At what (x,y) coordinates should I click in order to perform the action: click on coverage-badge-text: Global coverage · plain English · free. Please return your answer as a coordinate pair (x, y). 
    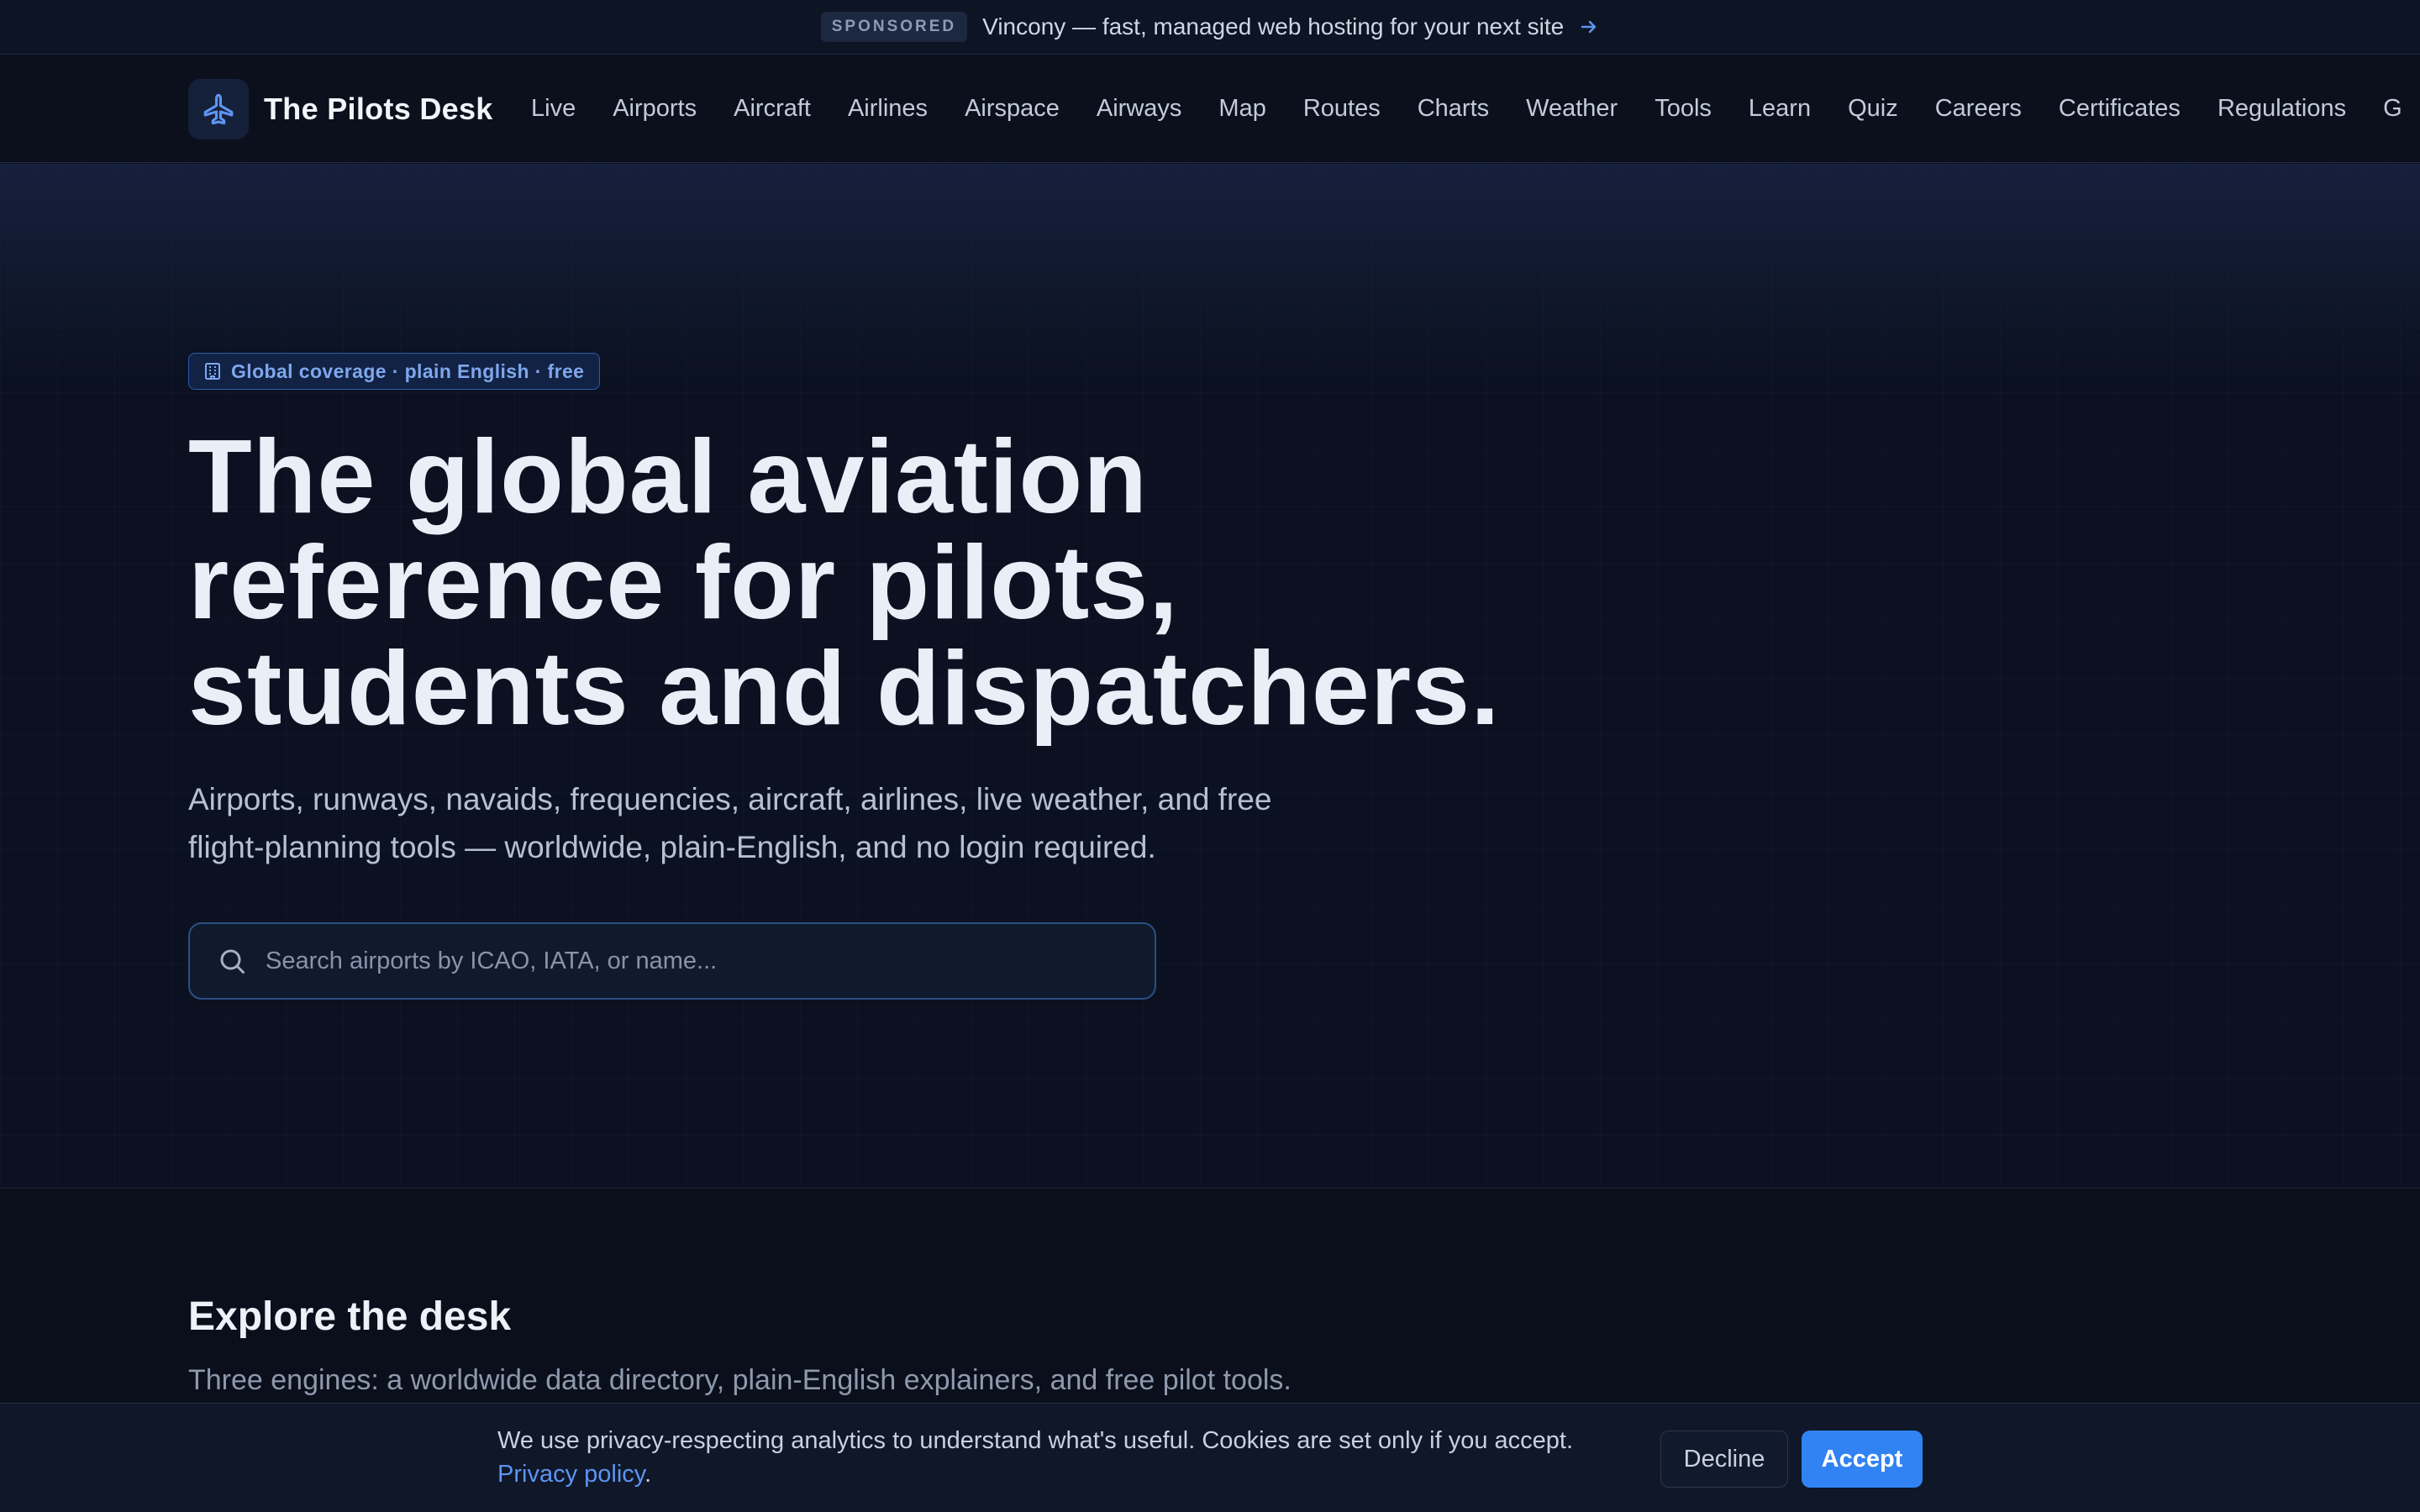
    Looking at the image, I should click on (408, 371).